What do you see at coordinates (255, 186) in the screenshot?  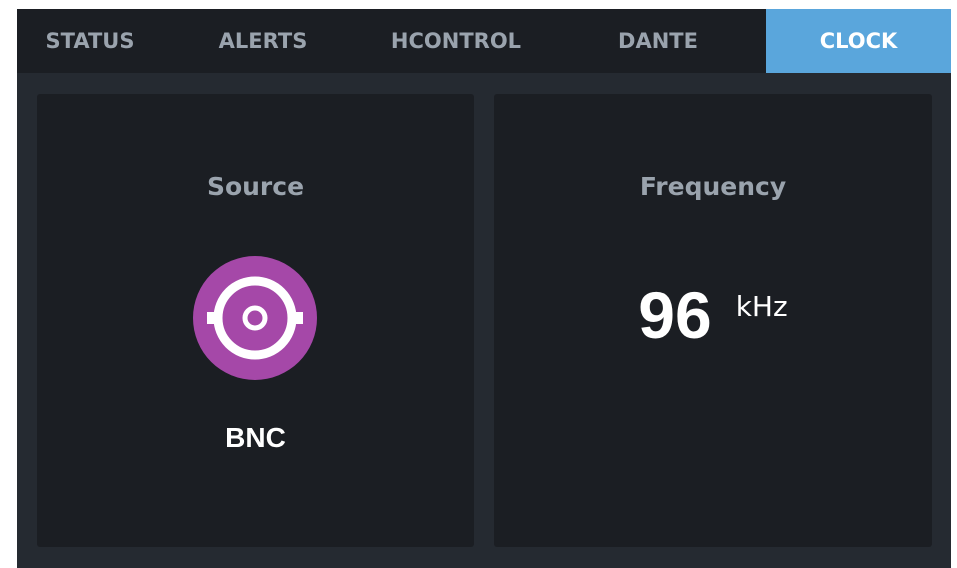 I see `source-title: Source` at bounding box center [255, 186].